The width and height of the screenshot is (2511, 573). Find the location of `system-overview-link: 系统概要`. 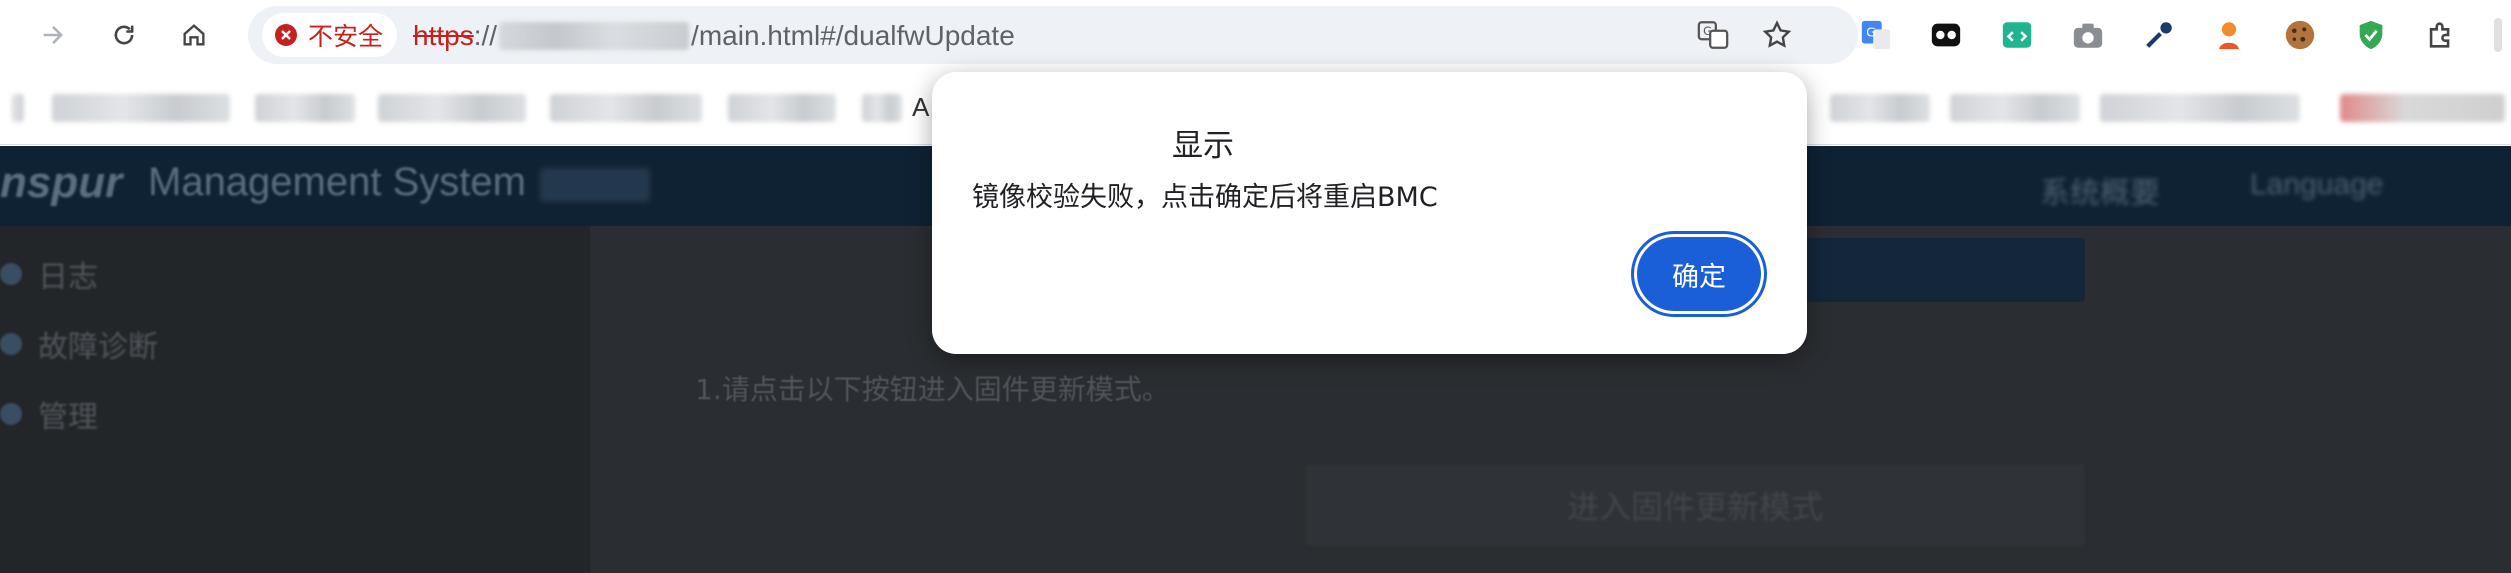

system-overview-link: 系统概要 is located at coordinates (2100, 190).